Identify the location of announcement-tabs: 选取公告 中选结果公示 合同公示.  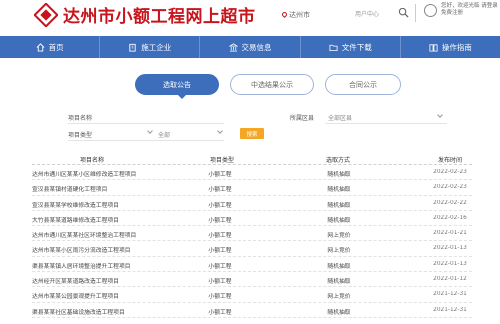
(268, 85).